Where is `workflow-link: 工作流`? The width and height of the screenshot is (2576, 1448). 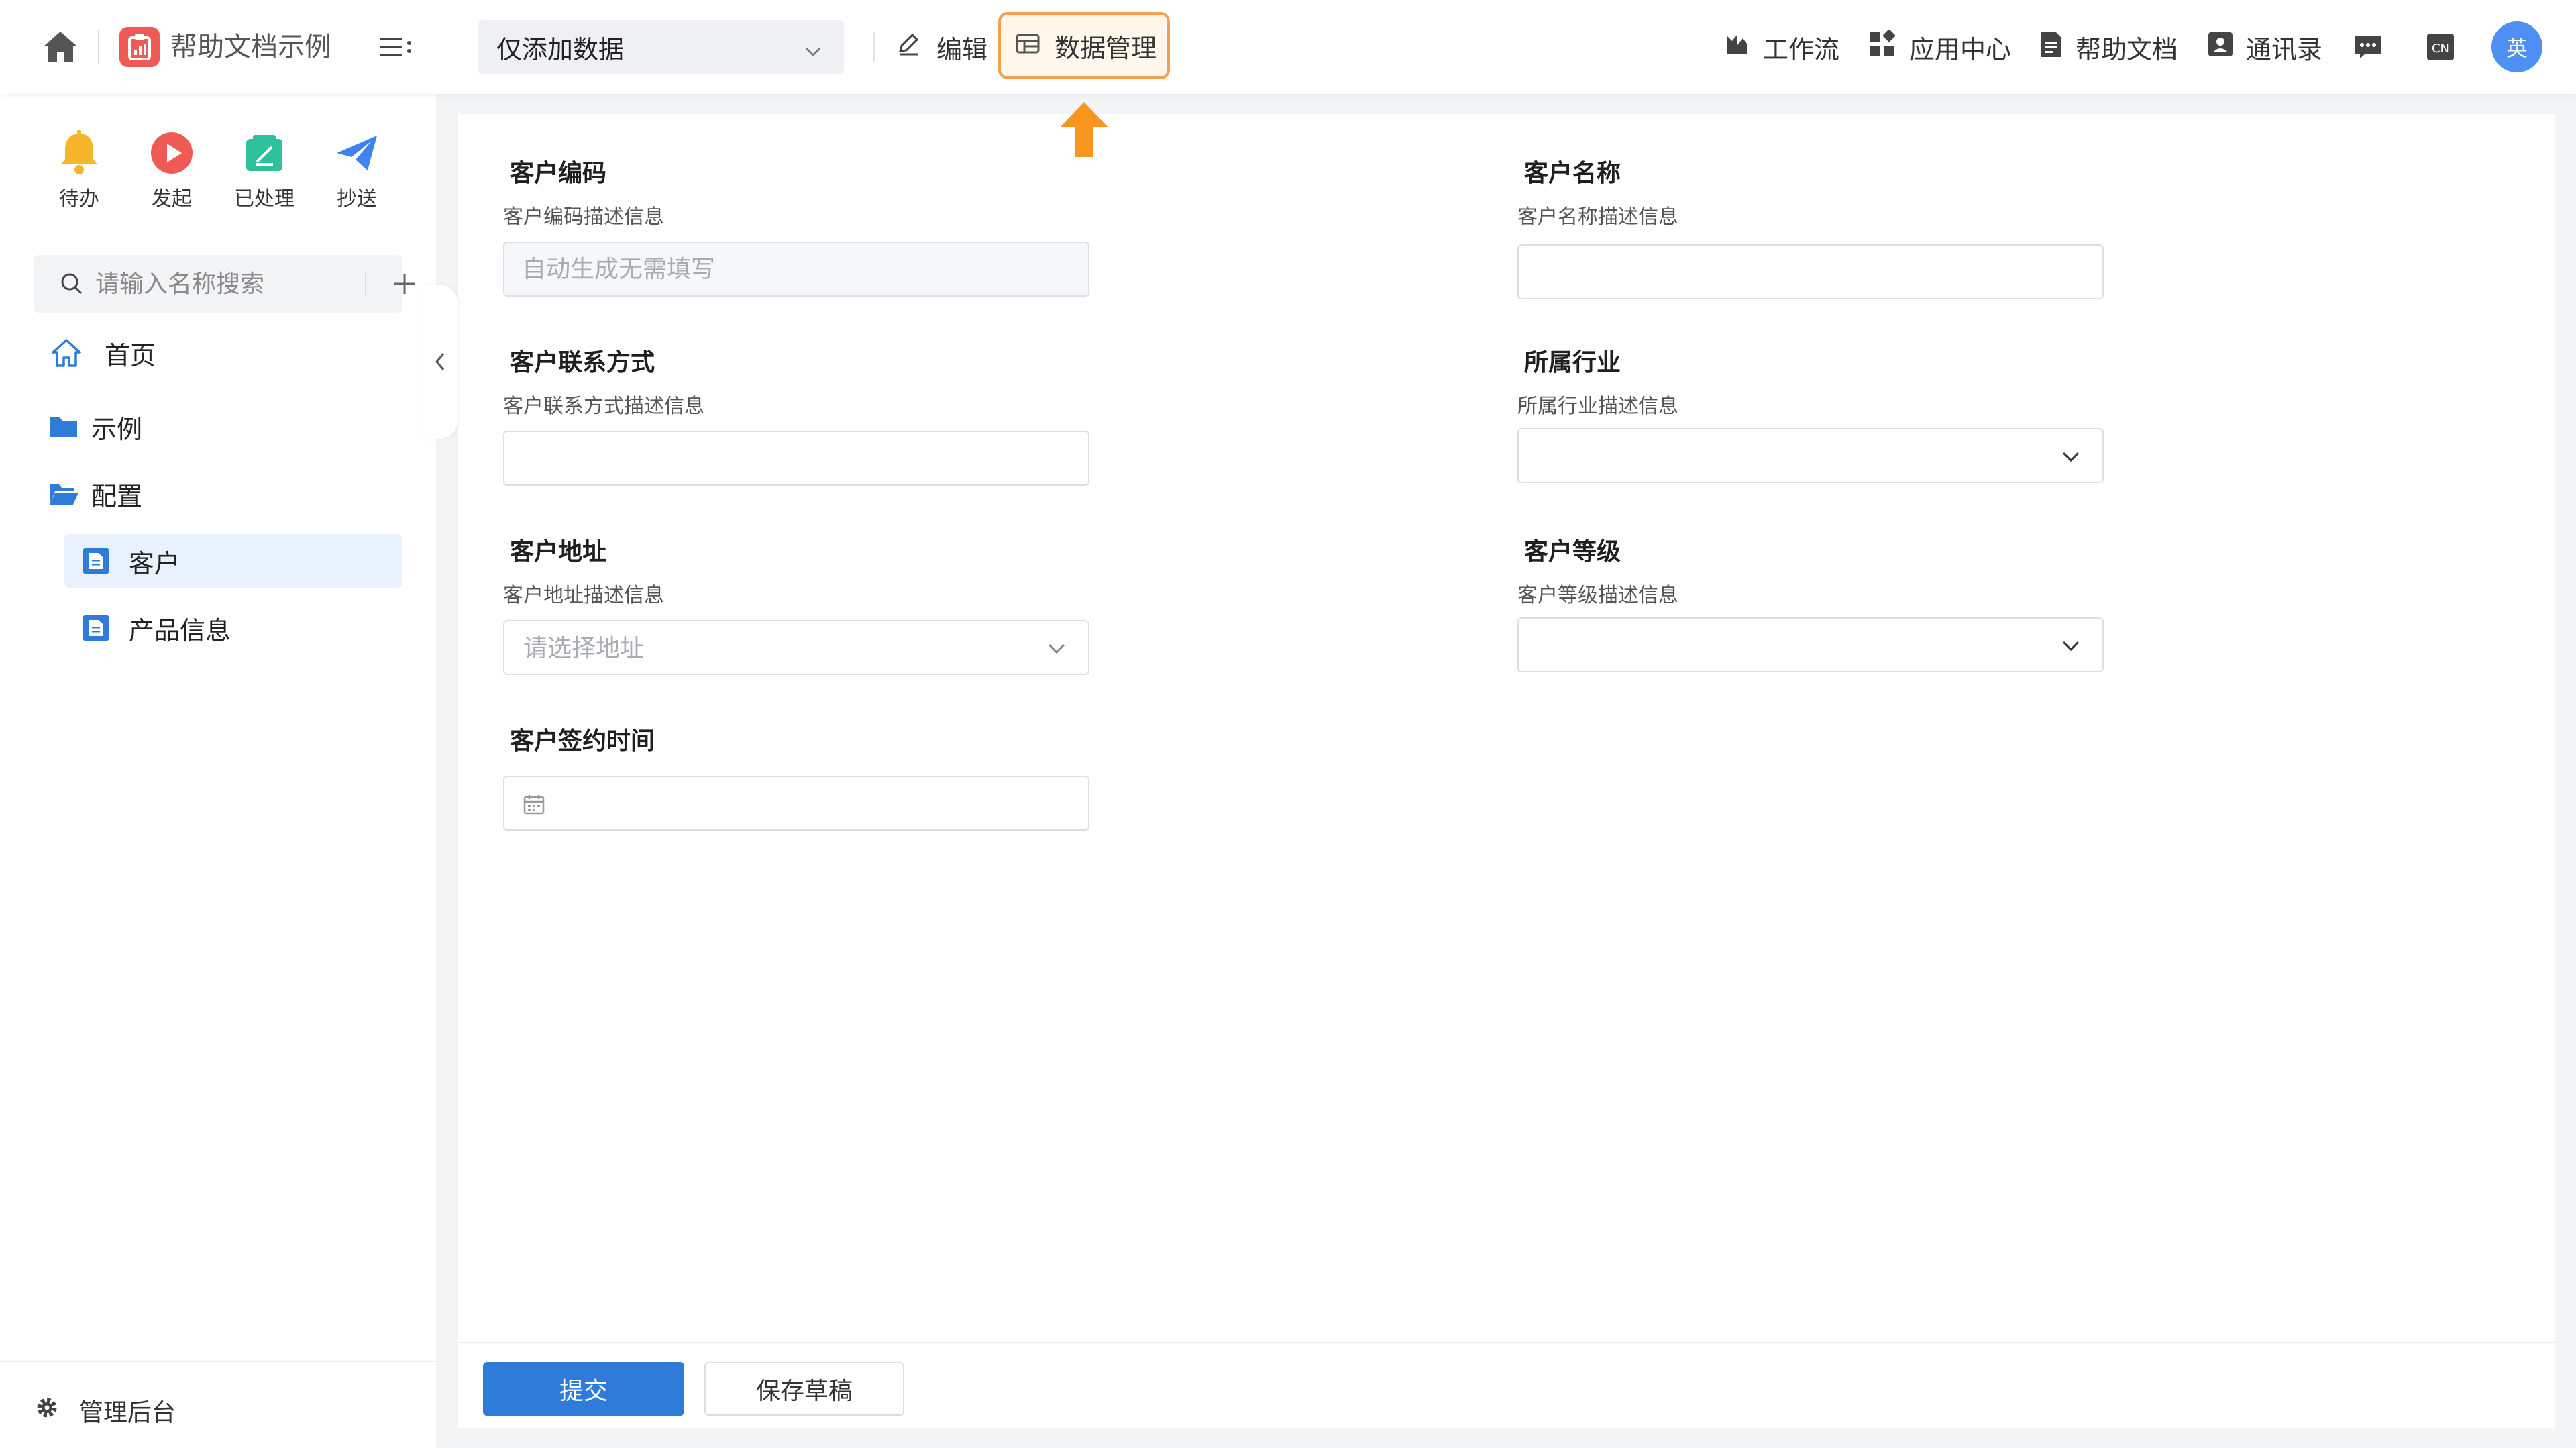 workflow-link: 工作流 is located at coordinates (1781, 47).